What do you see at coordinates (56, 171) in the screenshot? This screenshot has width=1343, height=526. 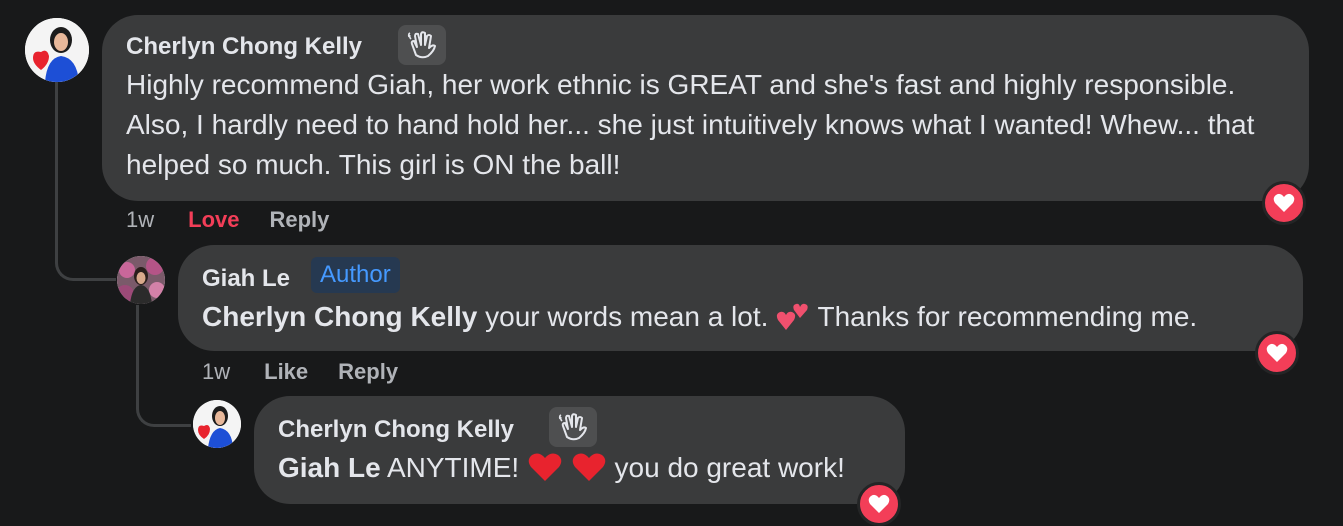 I see `thread-line` at bounding box center [56, 171].